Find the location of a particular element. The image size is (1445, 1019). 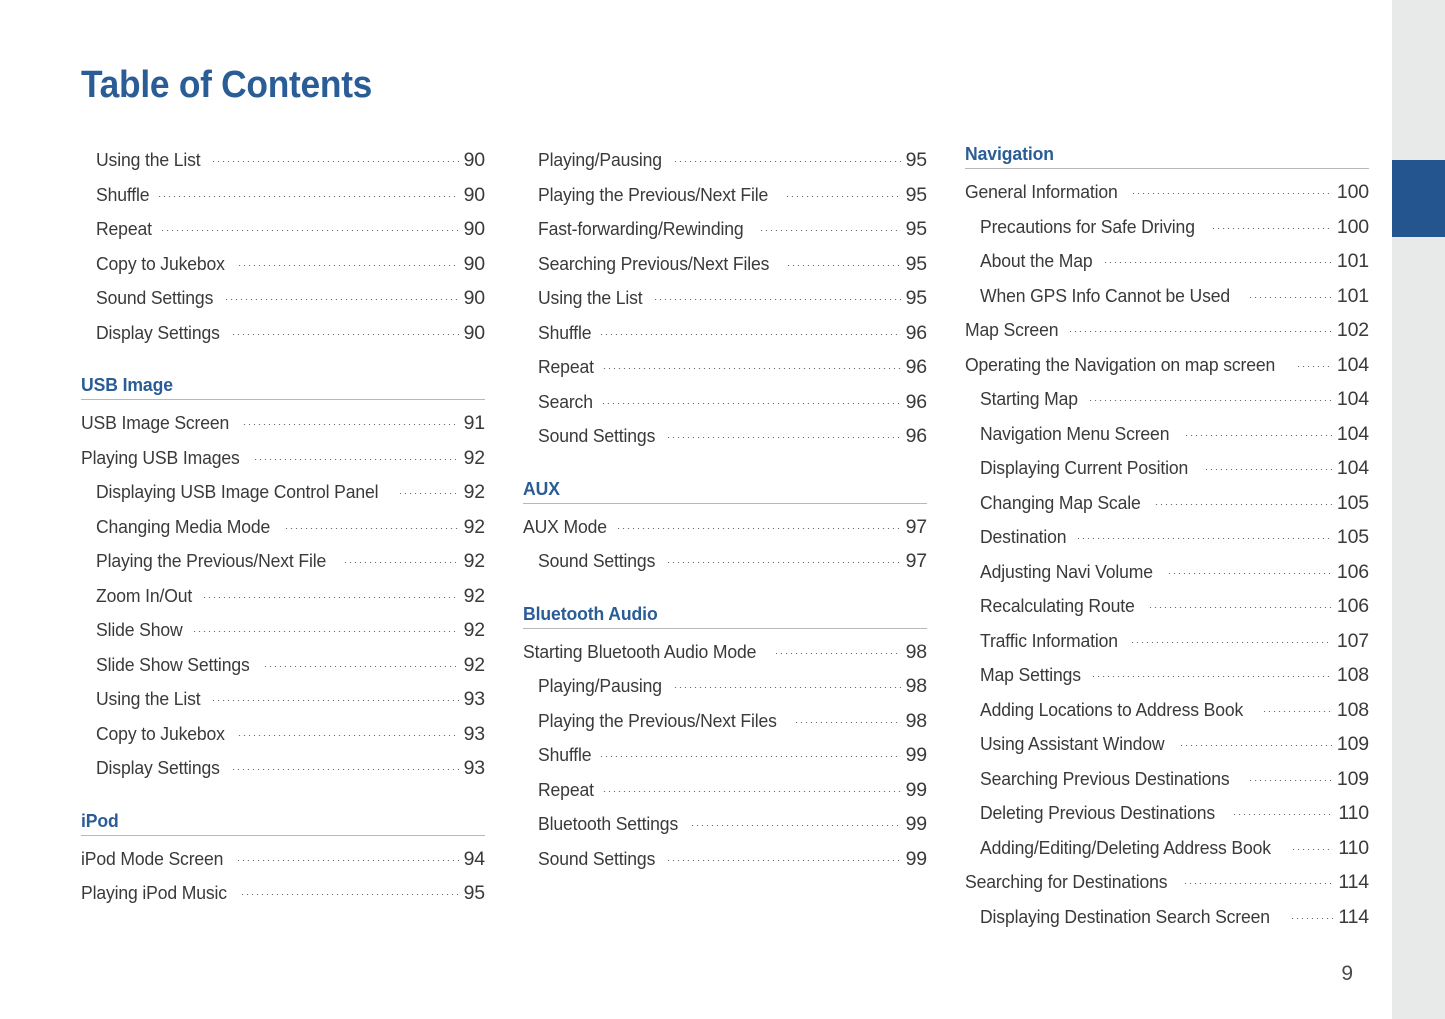

toc-entry: Fast-forwarding/Rewinding 95 is located at coordinates (725, 229).